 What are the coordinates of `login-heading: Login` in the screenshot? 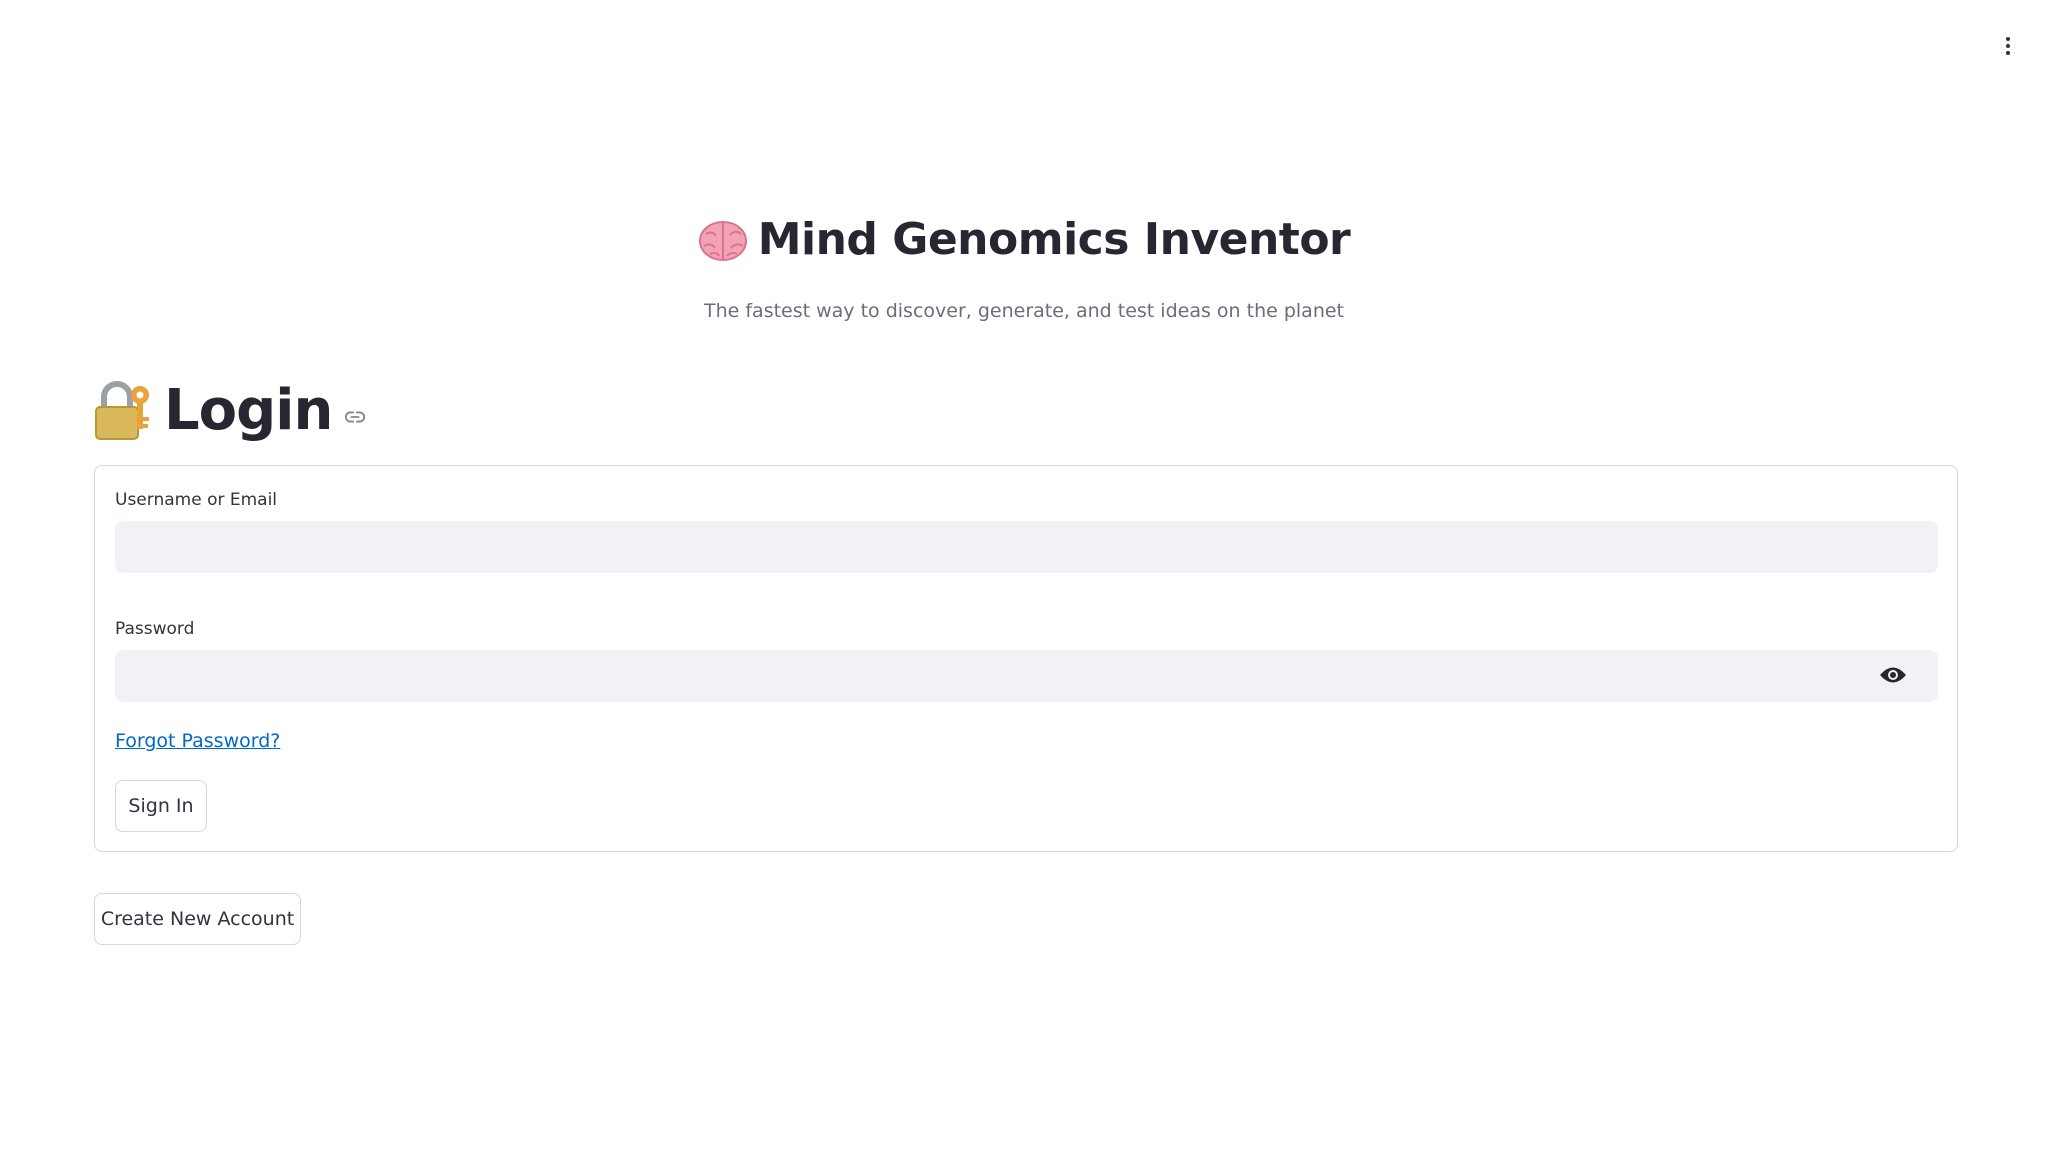 It's located at (230, 410).